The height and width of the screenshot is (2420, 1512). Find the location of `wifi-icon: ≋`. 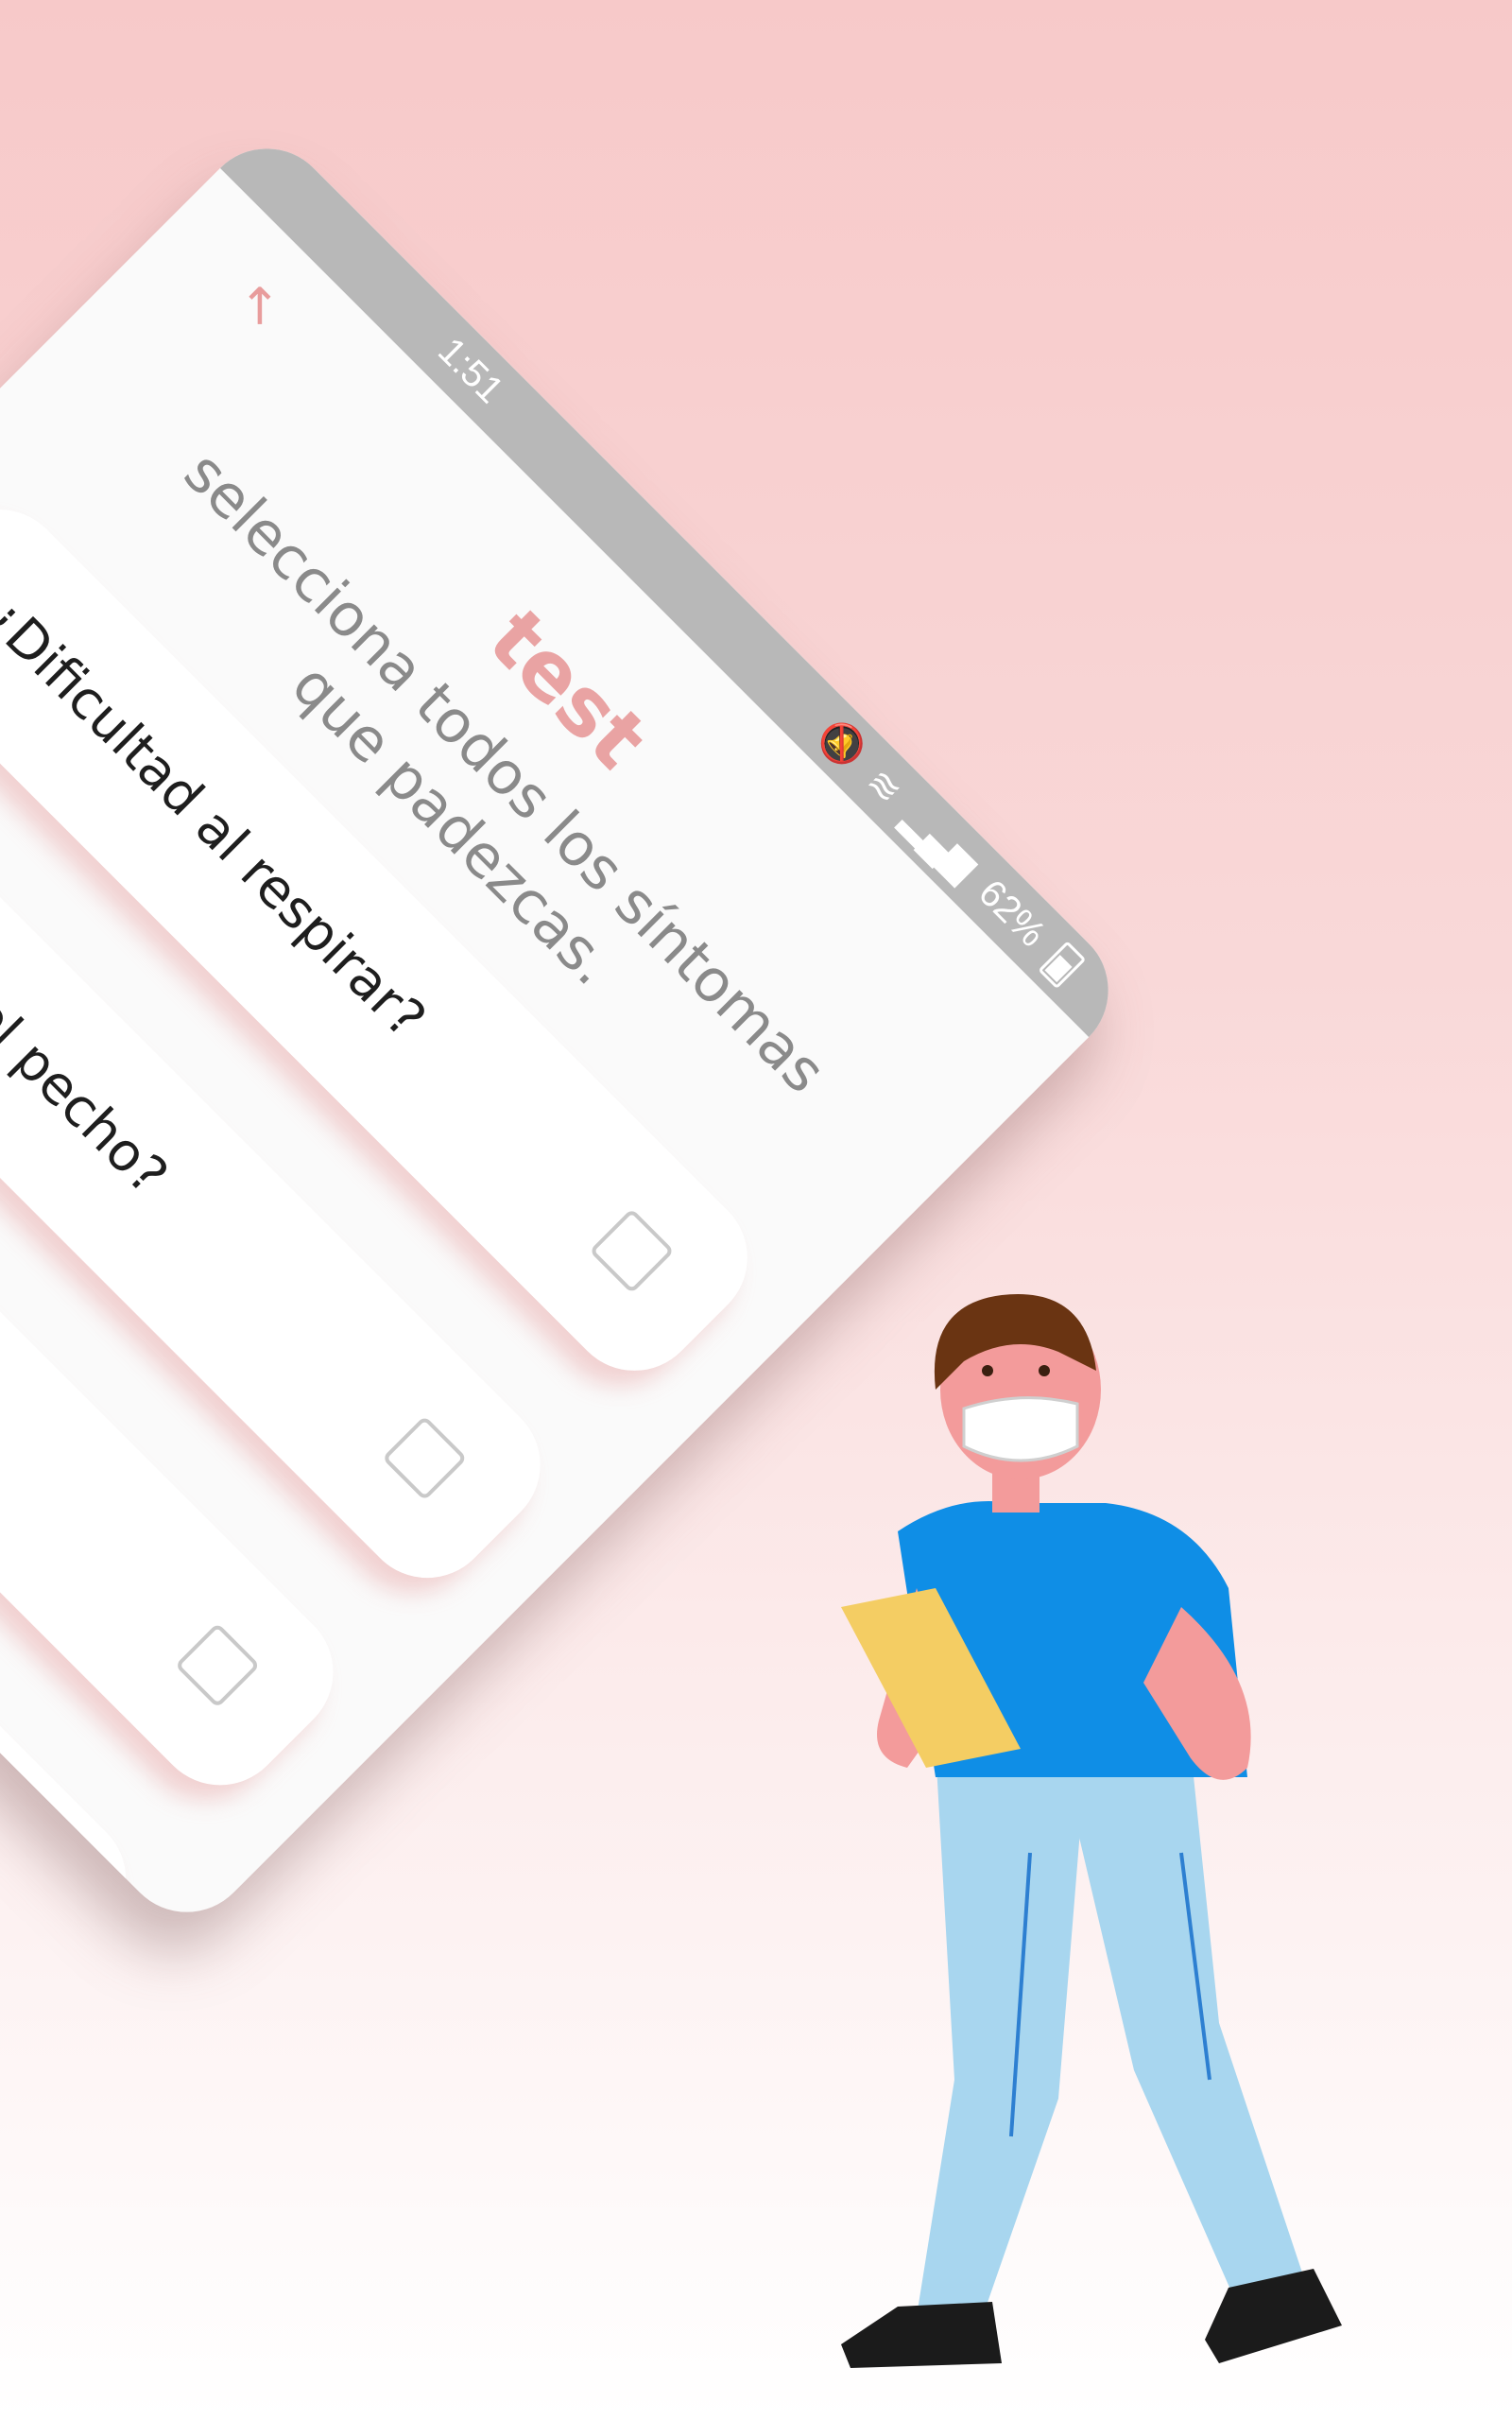

wifi-icon: ≋ is located at coordinates (884, 786).